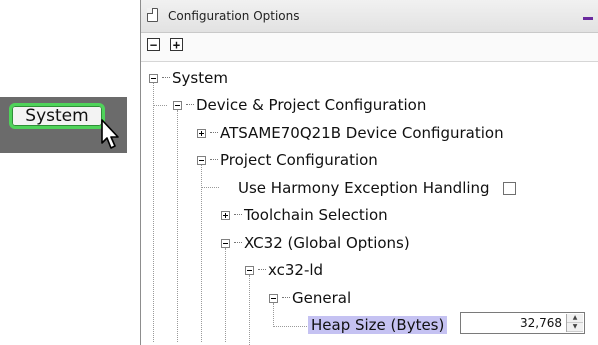 Image resolution: width=598 pixels, height=345 pixels. I want to click on heap-size-spinner: 32,768 ▲ ▼, so click(522, 323).